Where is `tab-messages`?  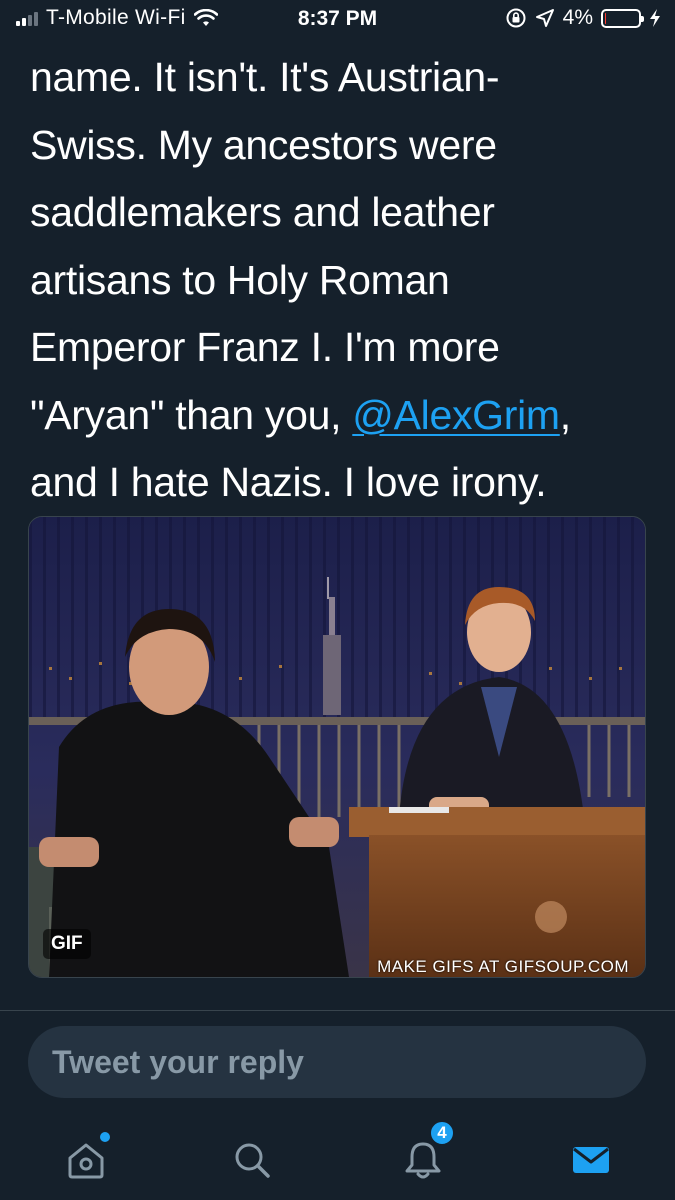 tab-messages is located at coordinates (591, 1160).